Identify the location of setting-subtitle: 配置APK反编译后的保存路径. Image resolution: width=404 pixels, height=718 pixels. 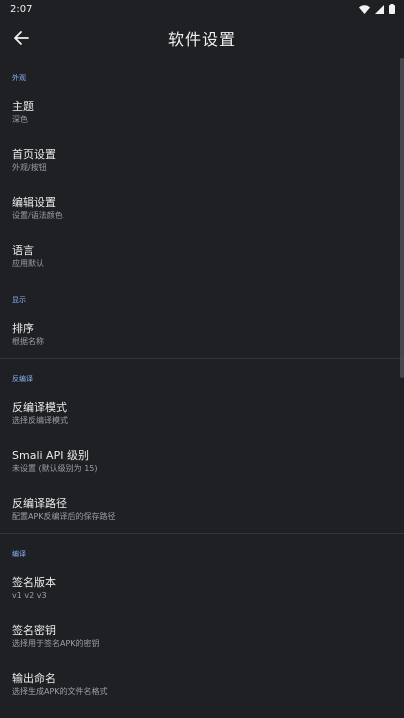
(64, 516).